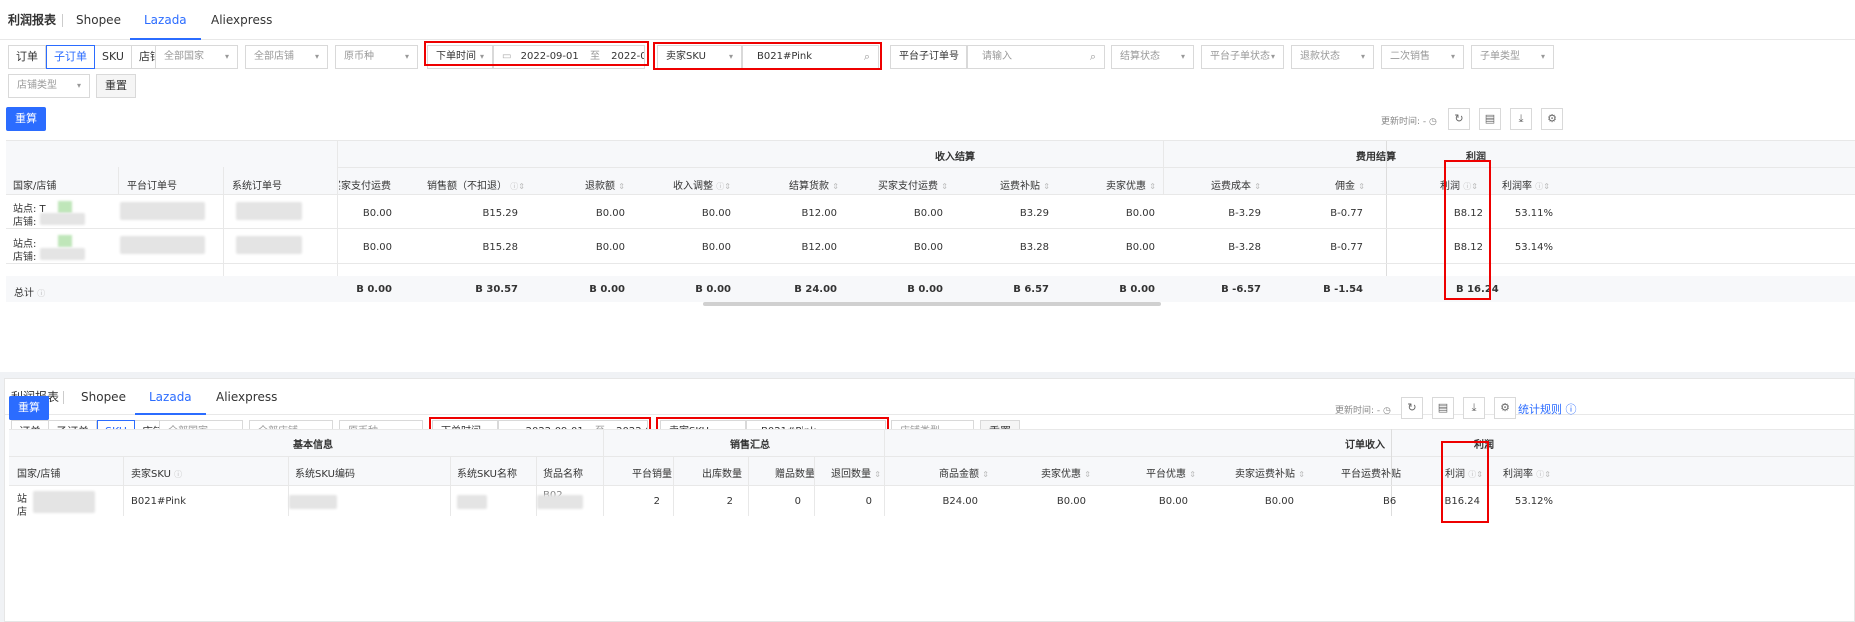 This screenshot has height=622, width=1855. What do you see at coordinates (693, 186) in the screenshot?
I see `col-income-adjust-label: 收入调整` at bounding box center [693, 186].